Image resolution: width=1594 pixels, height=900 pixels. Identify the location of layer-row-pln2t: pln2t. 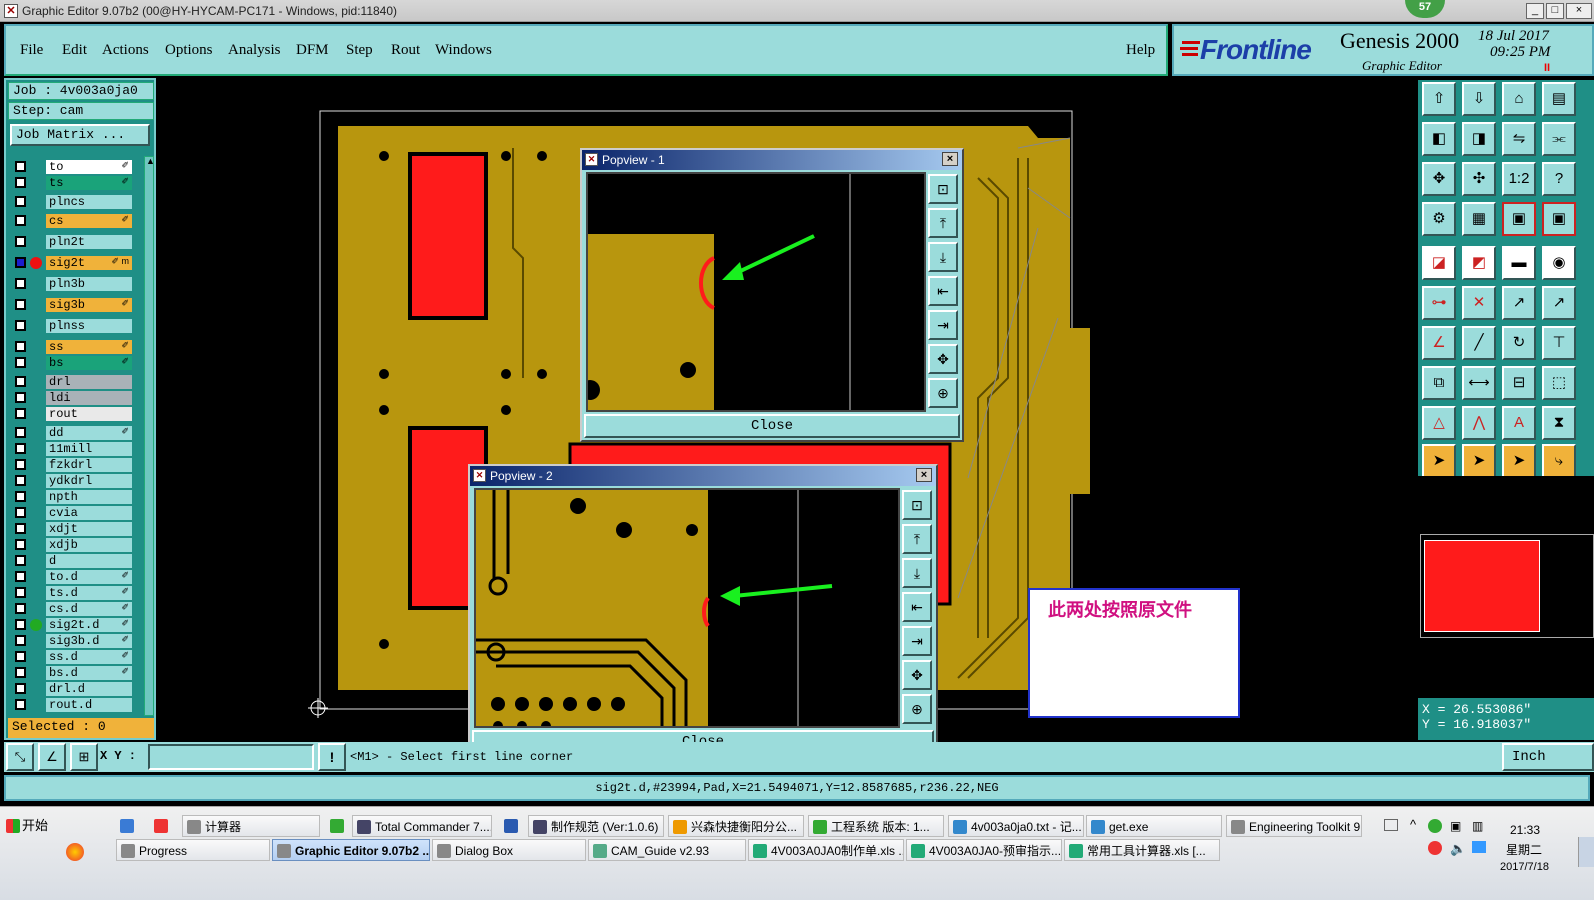
(71, 242).